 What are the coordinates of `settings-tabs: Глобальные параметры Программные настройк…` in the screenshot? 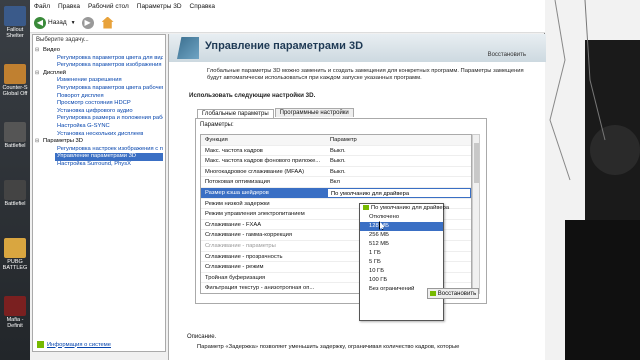 It's located at (276, 113).